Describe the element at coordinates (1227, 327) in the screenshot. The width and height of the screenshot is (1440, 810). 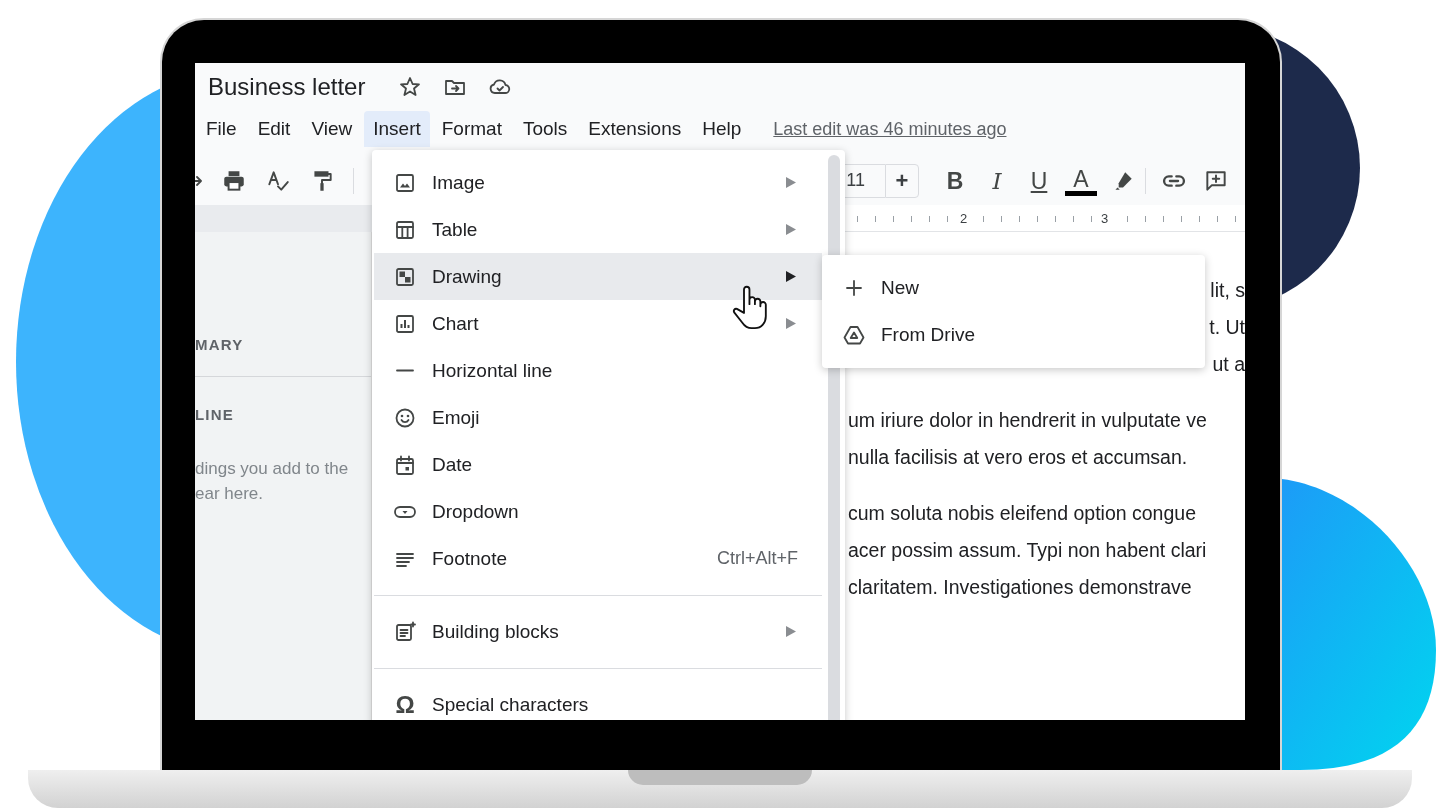
I see `document-text: t. Ut` at that location.